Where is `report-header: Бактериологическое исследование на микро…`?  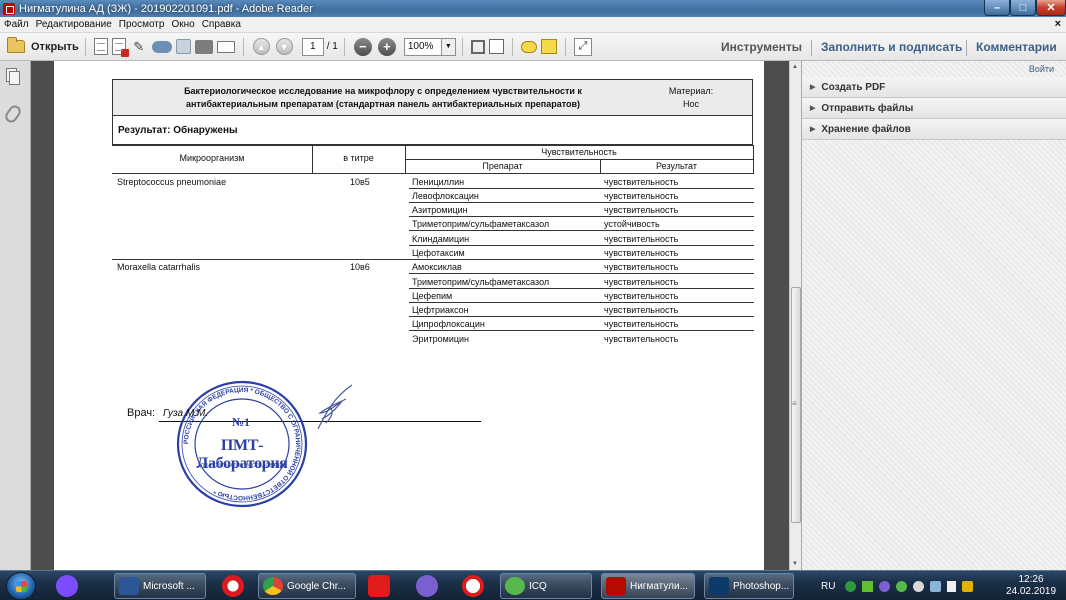
report-header: Бактериологическое исследование на микро… is located at coordinates (432, 97).